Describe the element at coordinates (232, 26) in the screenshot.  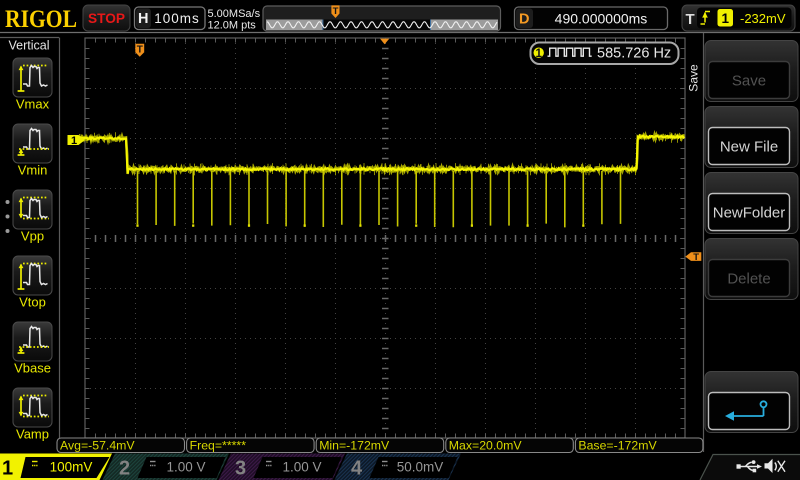
I see `svg-text: 12.0M pts` at that location.